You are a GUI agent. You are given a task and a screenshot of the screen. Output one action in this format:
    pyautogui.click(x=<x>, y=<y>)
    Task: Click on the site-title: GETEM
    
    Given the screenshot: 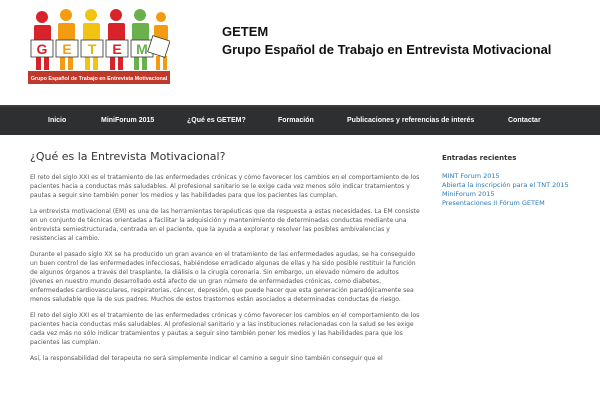 What is the action you would take?
    pyautogui.click(x=245, y=31)
    